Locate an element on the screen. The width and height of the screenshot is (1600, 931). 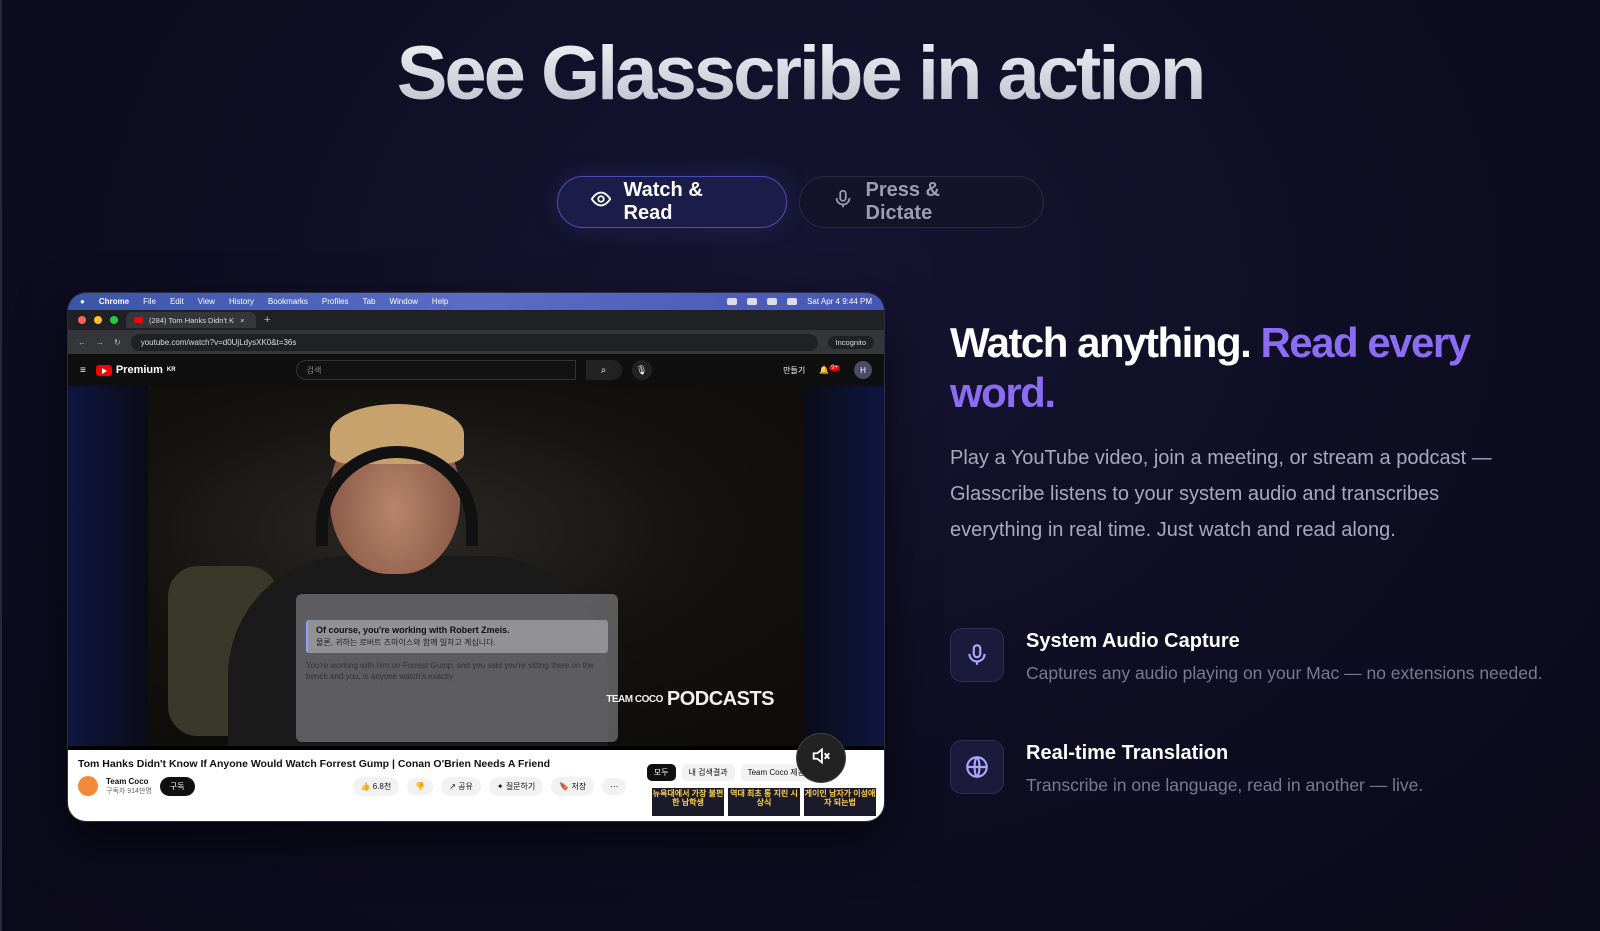
dislike-icon: 👎 is located at coordinates (420, 786).